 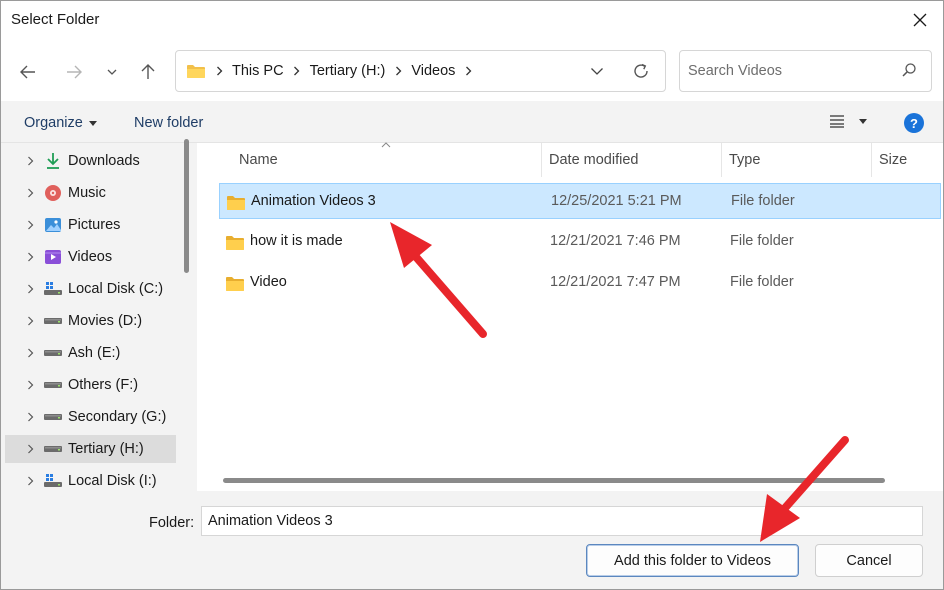 What do you see at coordinates (914, 123) in the screenshot?
I see `help-button: ?` at bounding box center [914, 123].